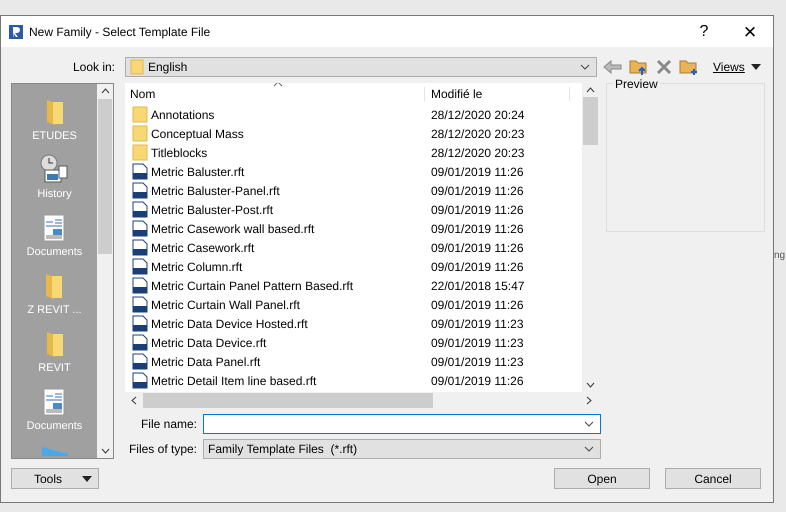 The height and width of the screenshot is (512, 786). I want to click on file-row: Metric Curtain Panel Pattern Based.rft, so click(275, 285).